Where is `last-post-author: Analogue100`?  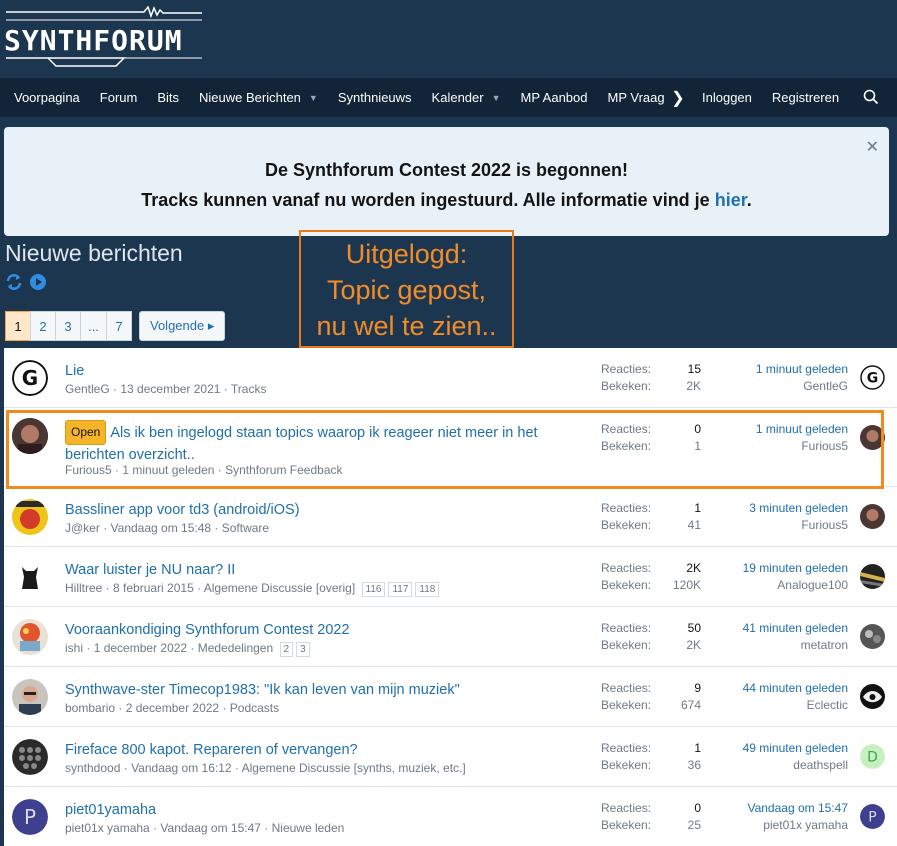
last-post-author: Analogue100 is located at coordinates (795, 585).